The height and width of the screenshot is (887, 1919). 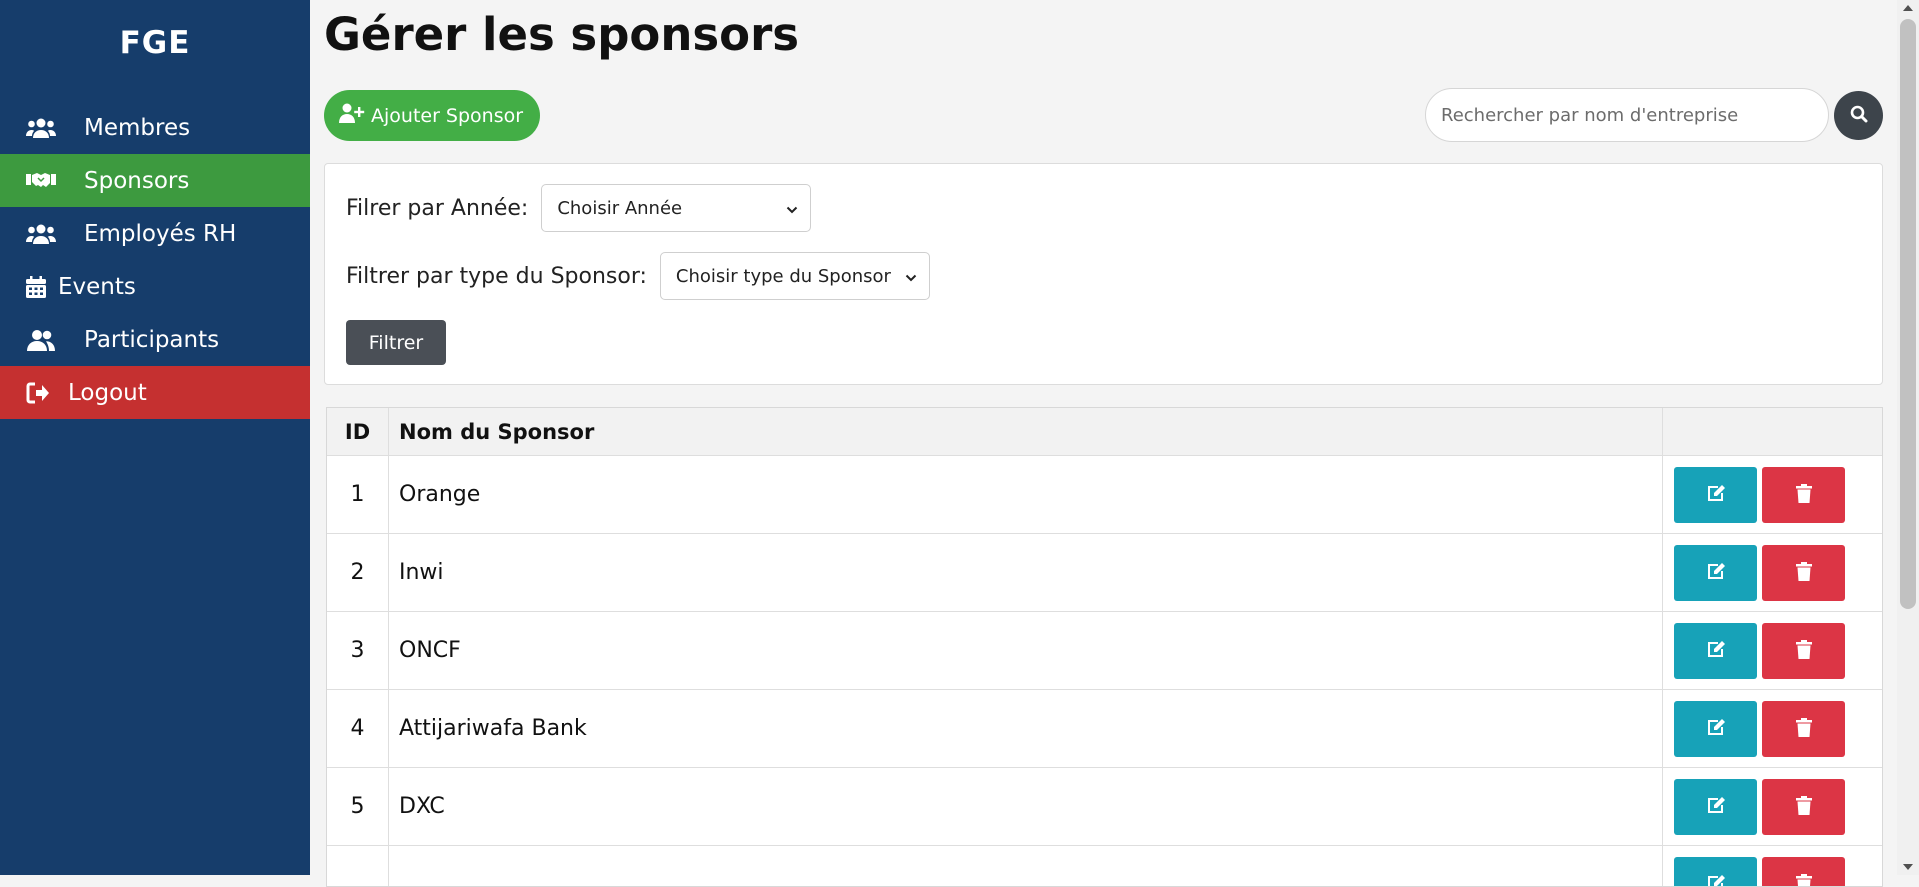 I want to click on type-select-value: Choisir type du Sponsor, so click(x=783, y=276).